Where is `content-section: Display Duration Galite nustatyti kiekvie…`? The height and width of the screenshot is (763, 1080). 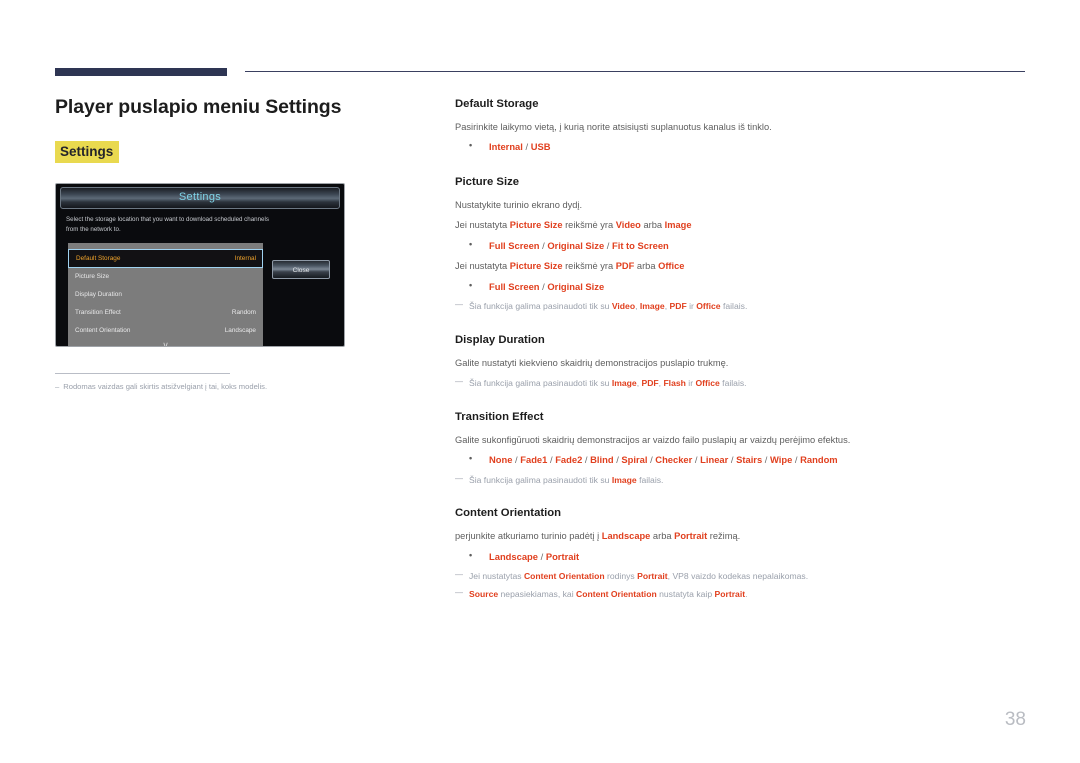
content-section: Display Duration Galite nustatyti kiekvie… is located at coordinates (742, 361).